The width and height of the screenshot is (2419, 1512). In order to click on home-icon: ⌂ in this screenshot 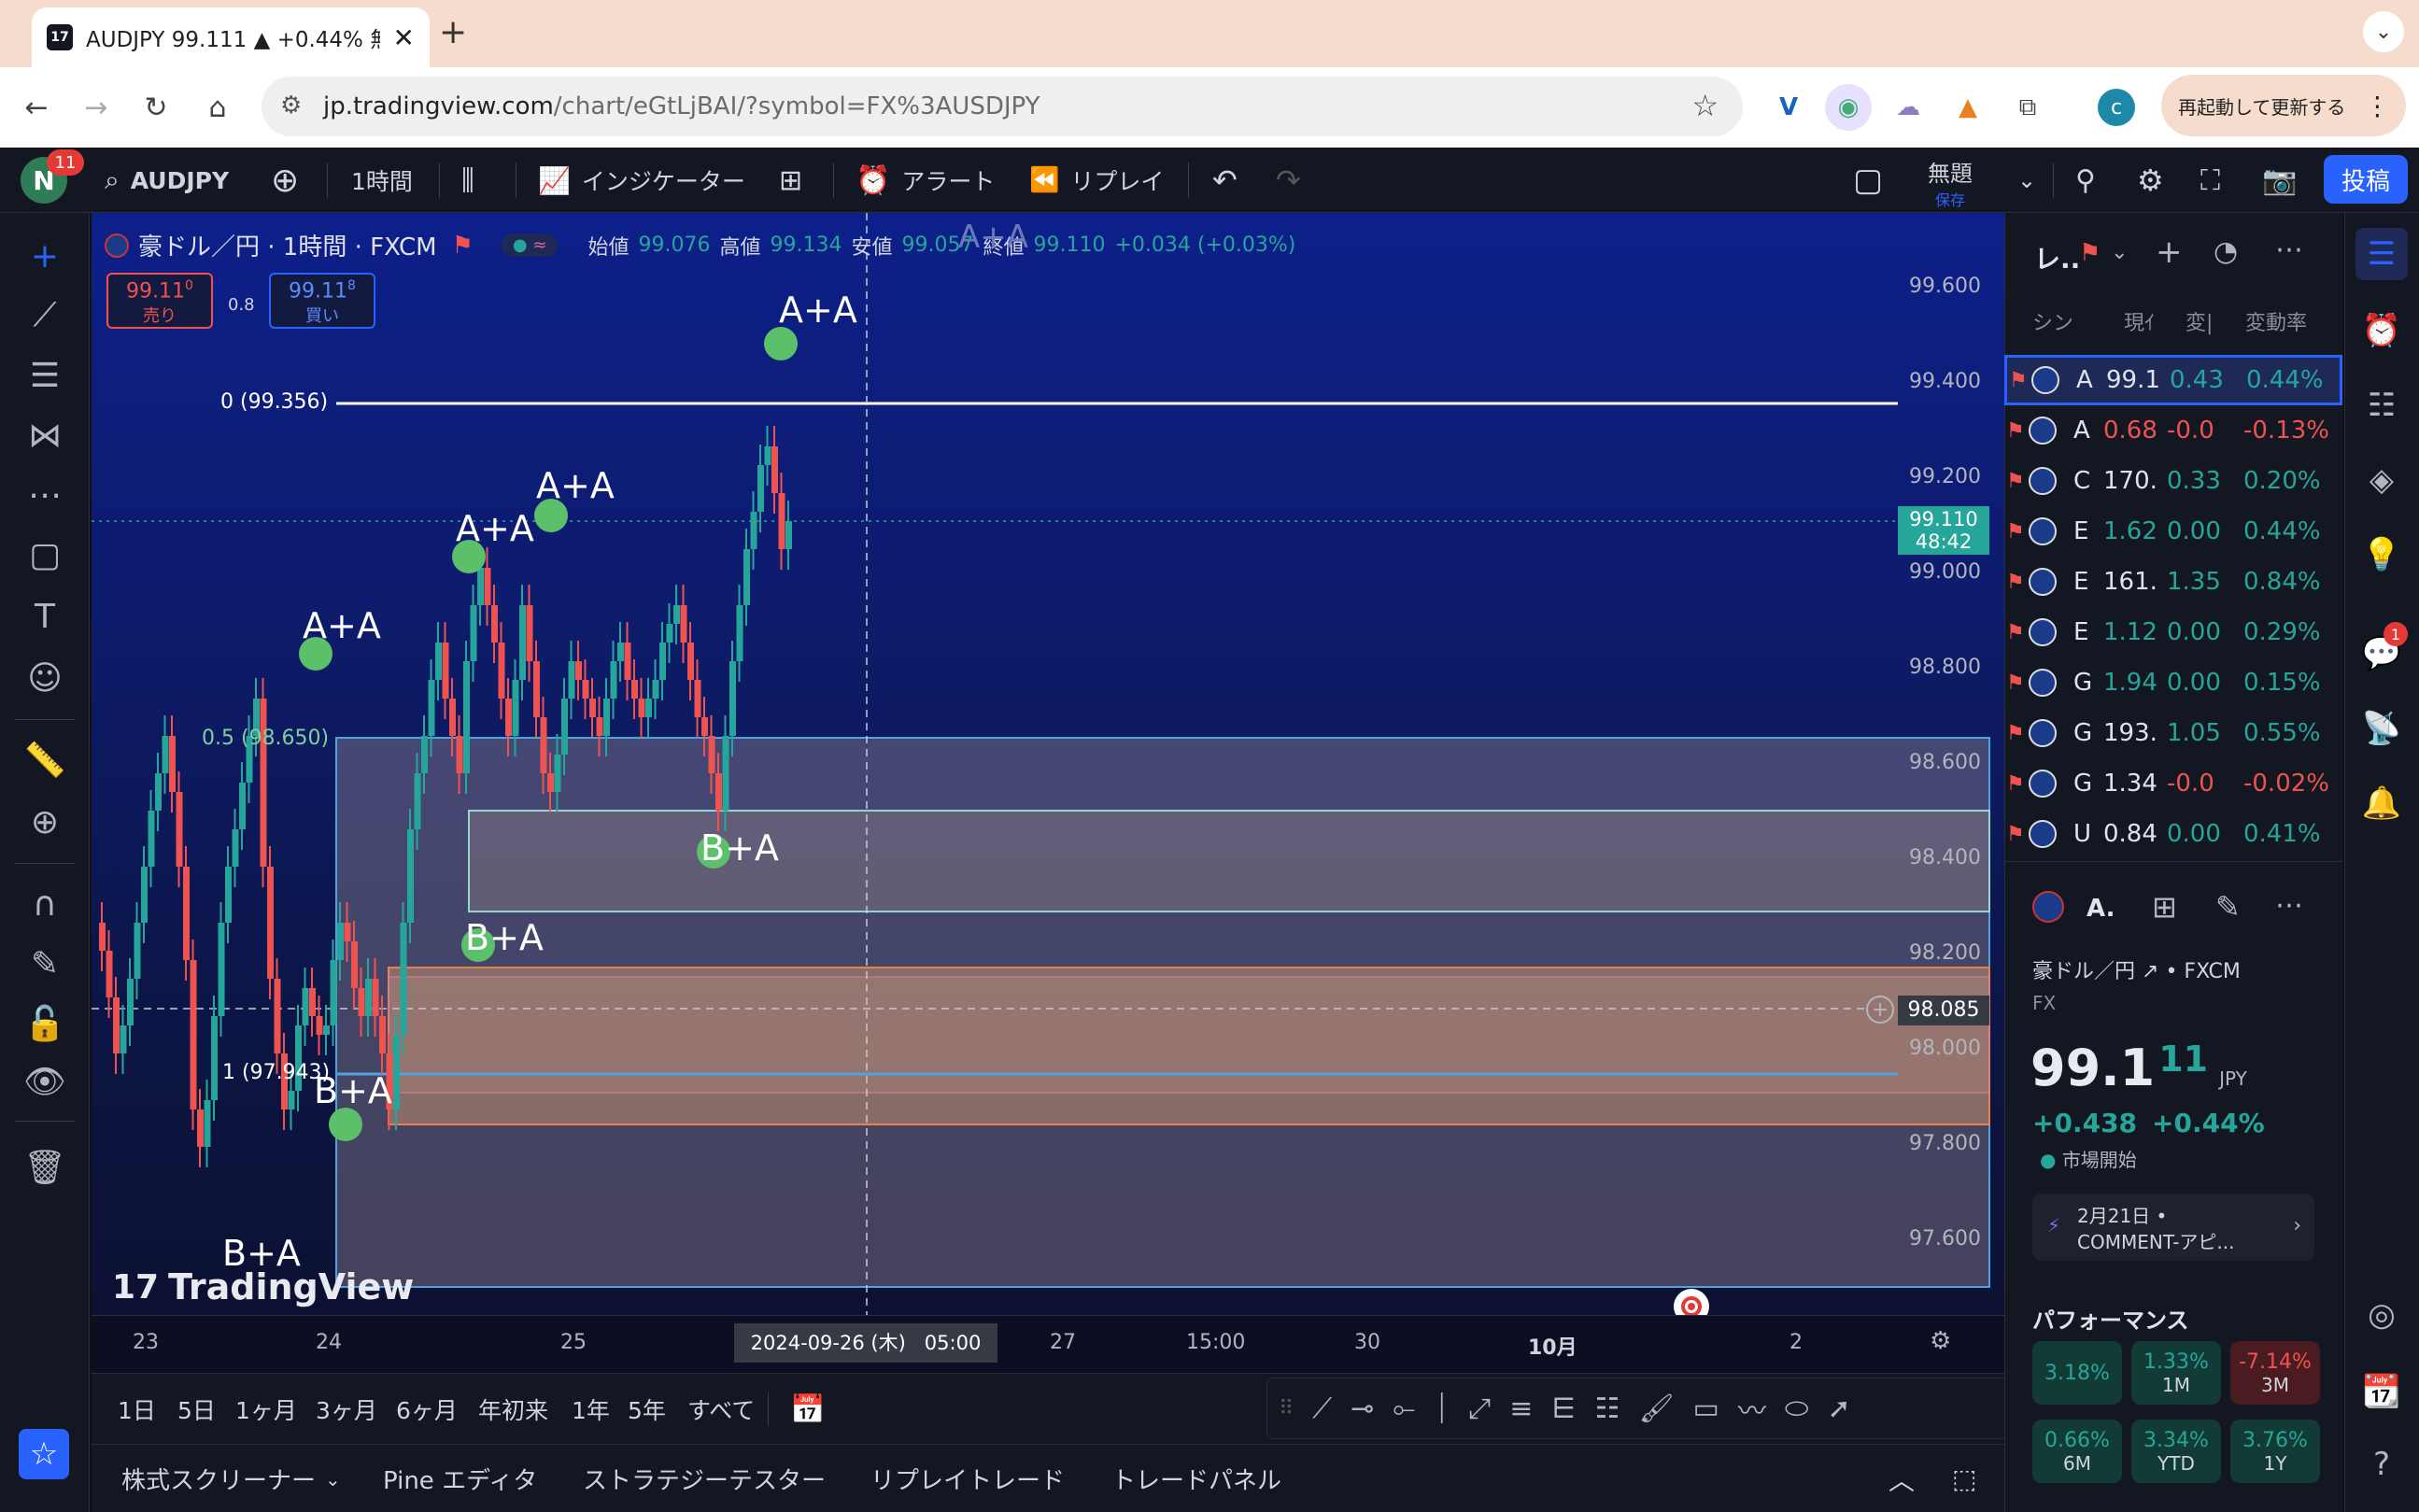, I will do `click(217, 107)`.